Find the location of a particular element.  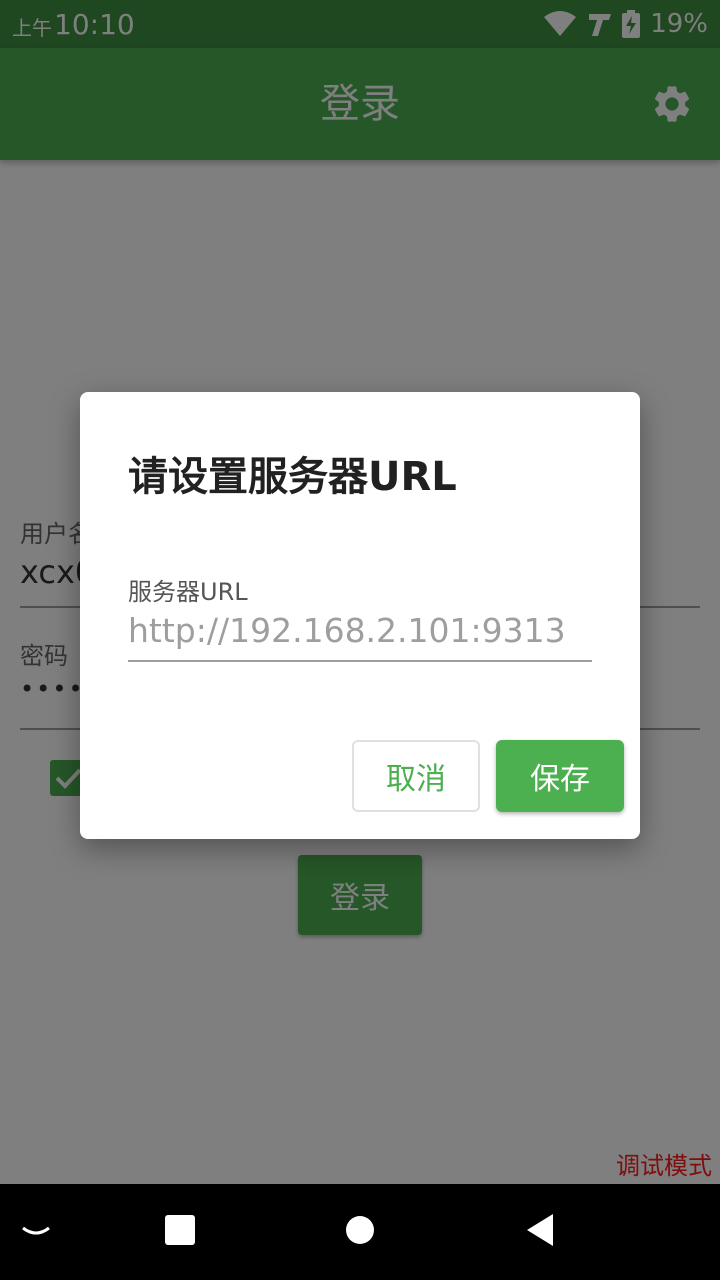

cancel-button: 取消 is located at coordinates (416, 776).